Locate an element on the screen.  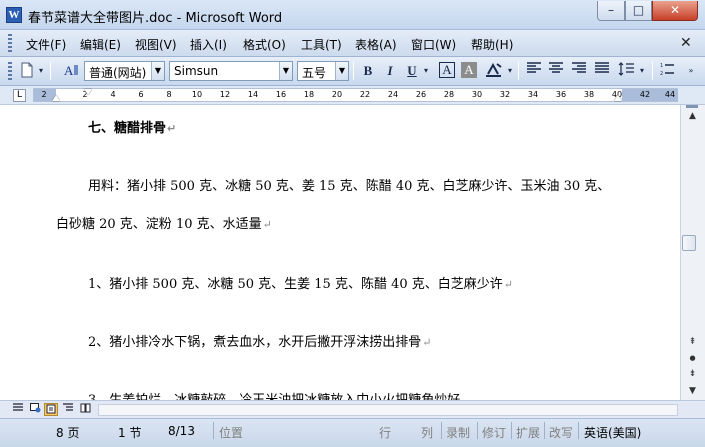
menu-insert: 插入(I) is located at coordinates (208, 44).